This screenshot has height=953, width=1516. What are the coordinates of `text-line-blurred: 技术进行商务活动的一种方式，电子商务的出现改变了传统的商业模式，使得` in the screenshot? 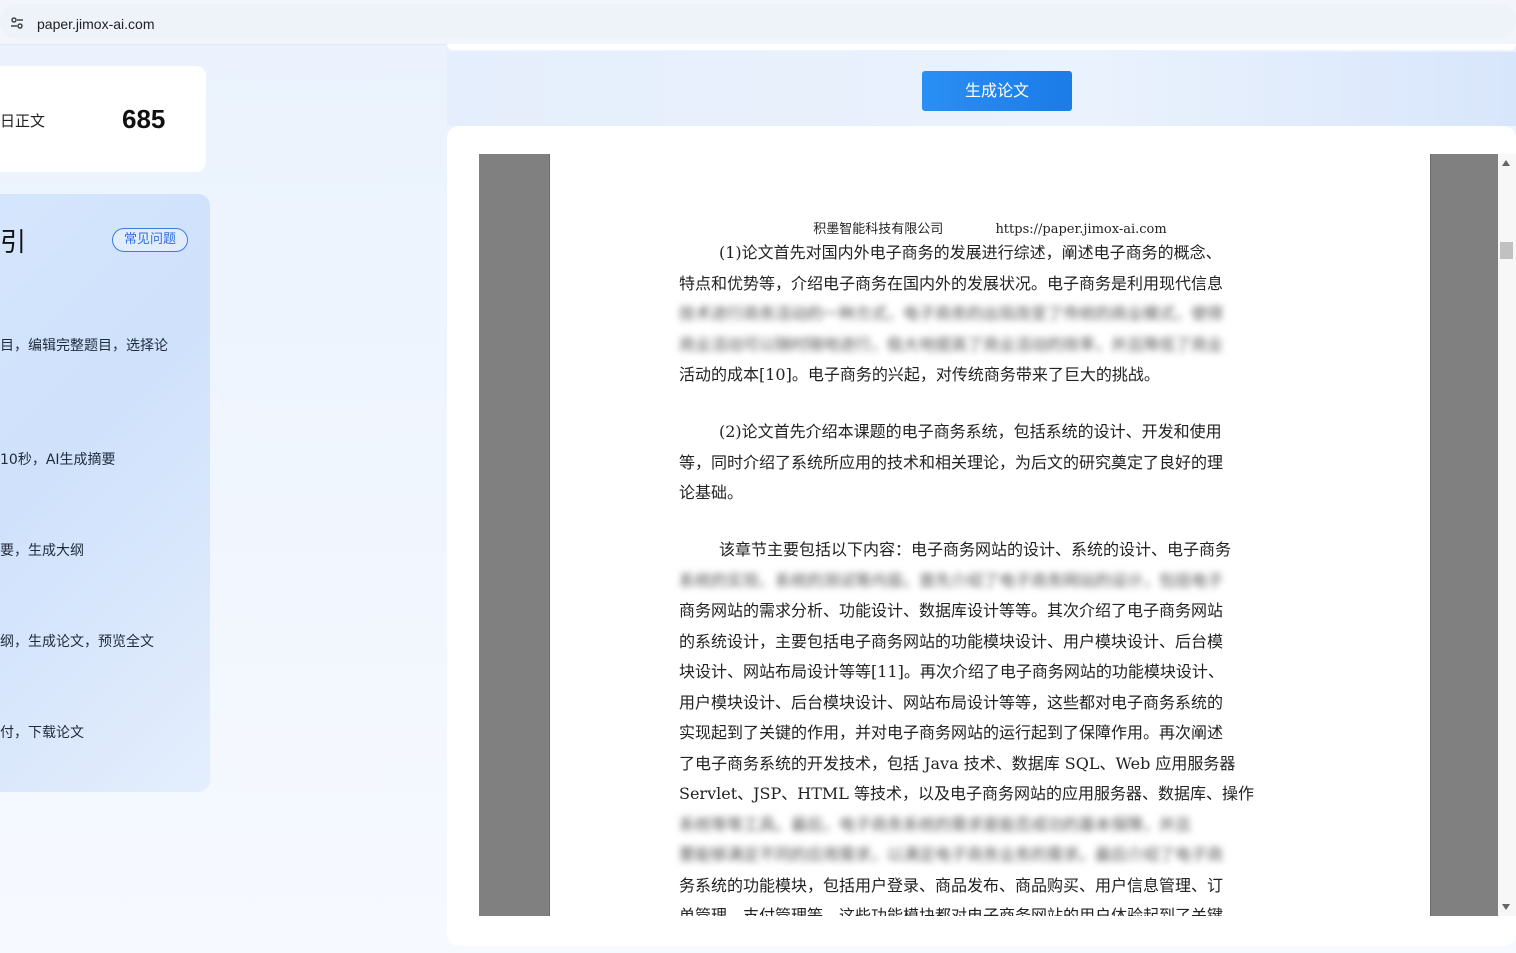 It's located at (951, 313).